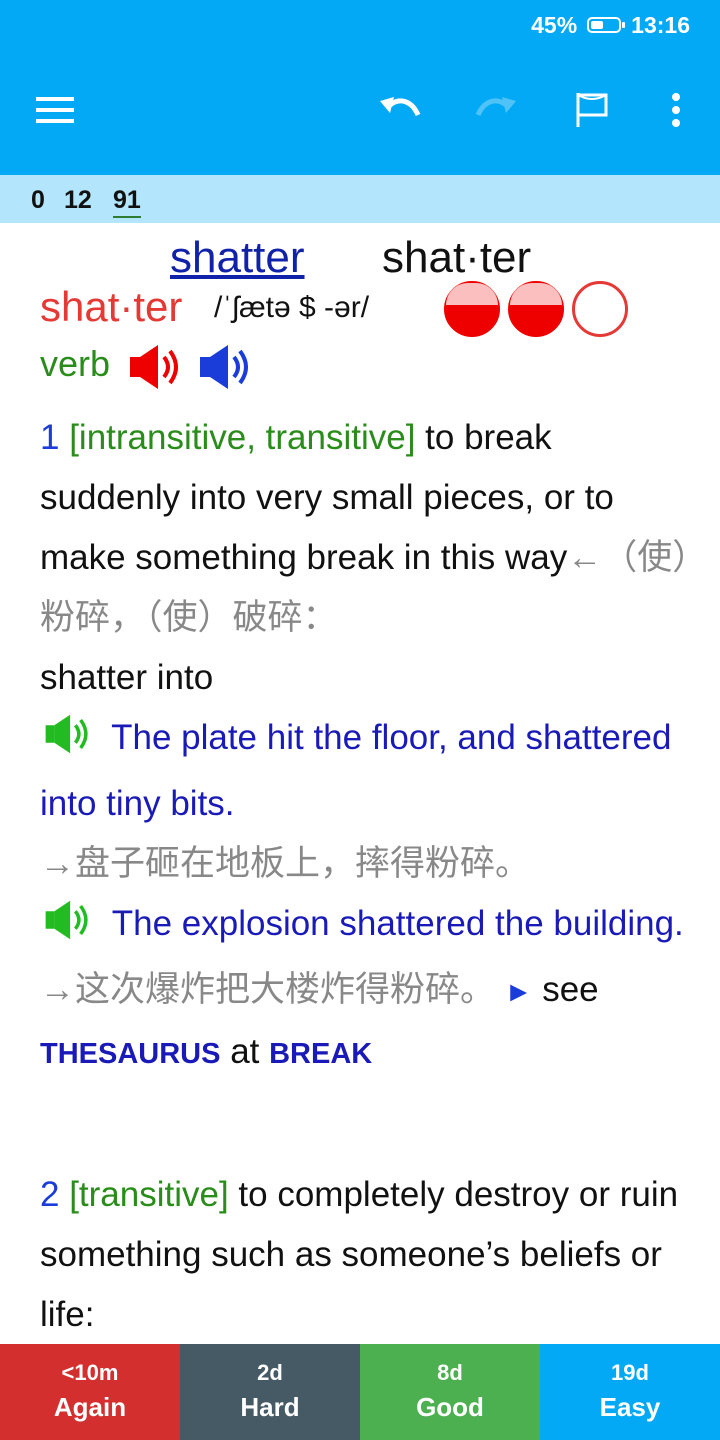 The image size is (720, 1440). What do you see at coordinates (149, 1194) in the screenshot?
I see `grammar-code: [transitive]` at bounding box center [149, 1194].